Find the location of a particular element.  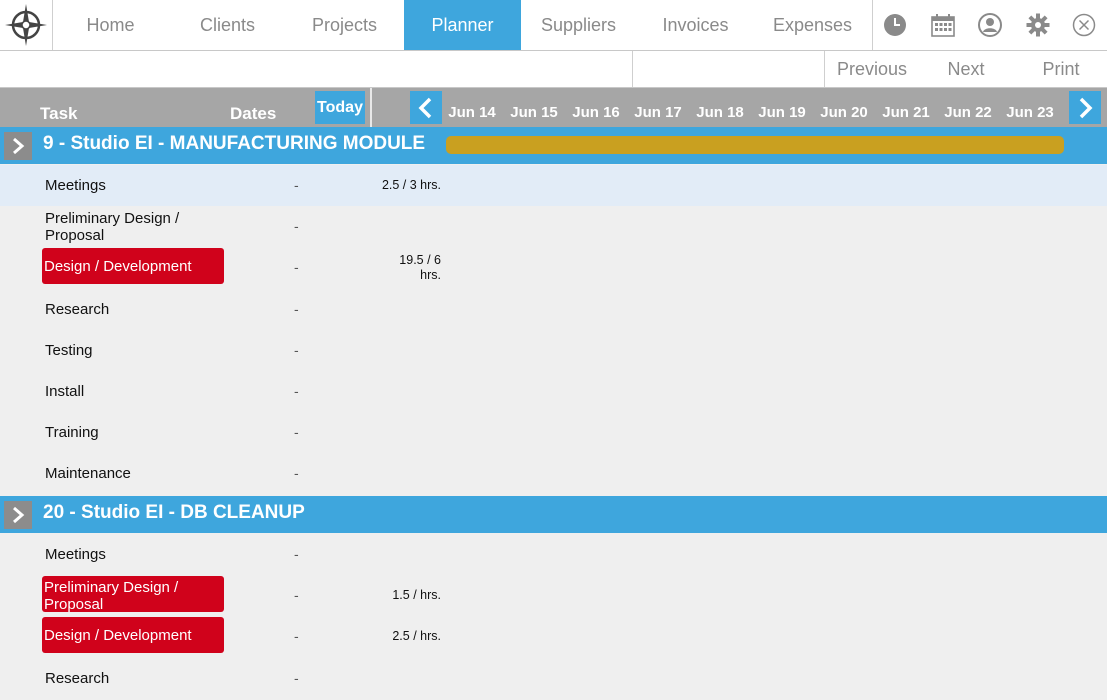

calendar-icon is located at coordinates (943, 25).